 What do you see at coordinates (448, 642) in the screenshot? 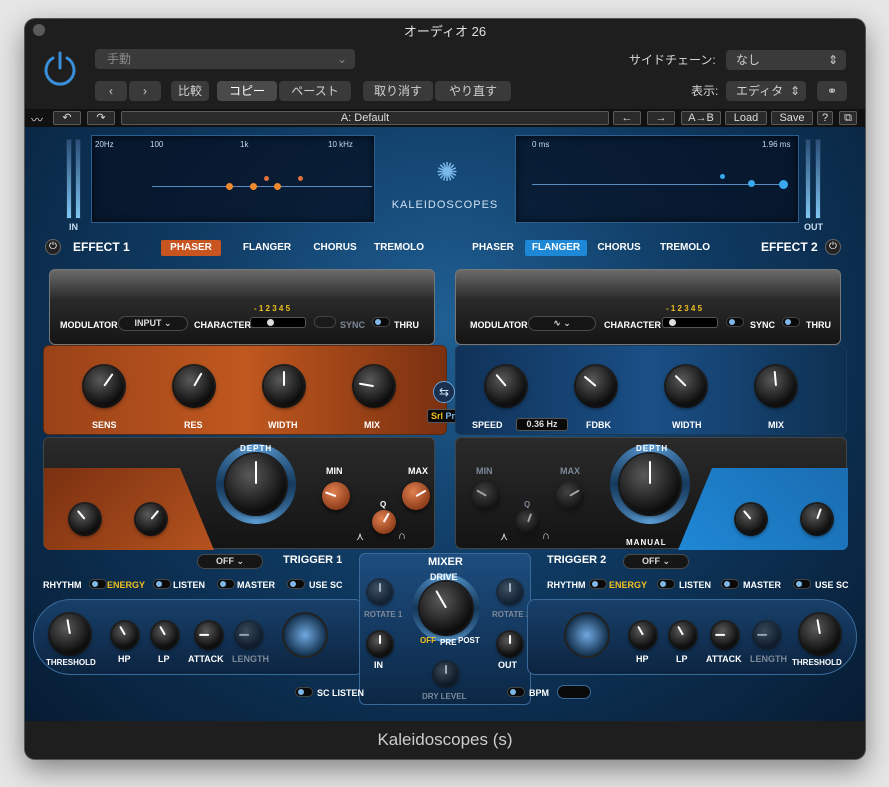
I see `drive-mode-pre: PRE` at bounding box center [448, 642].